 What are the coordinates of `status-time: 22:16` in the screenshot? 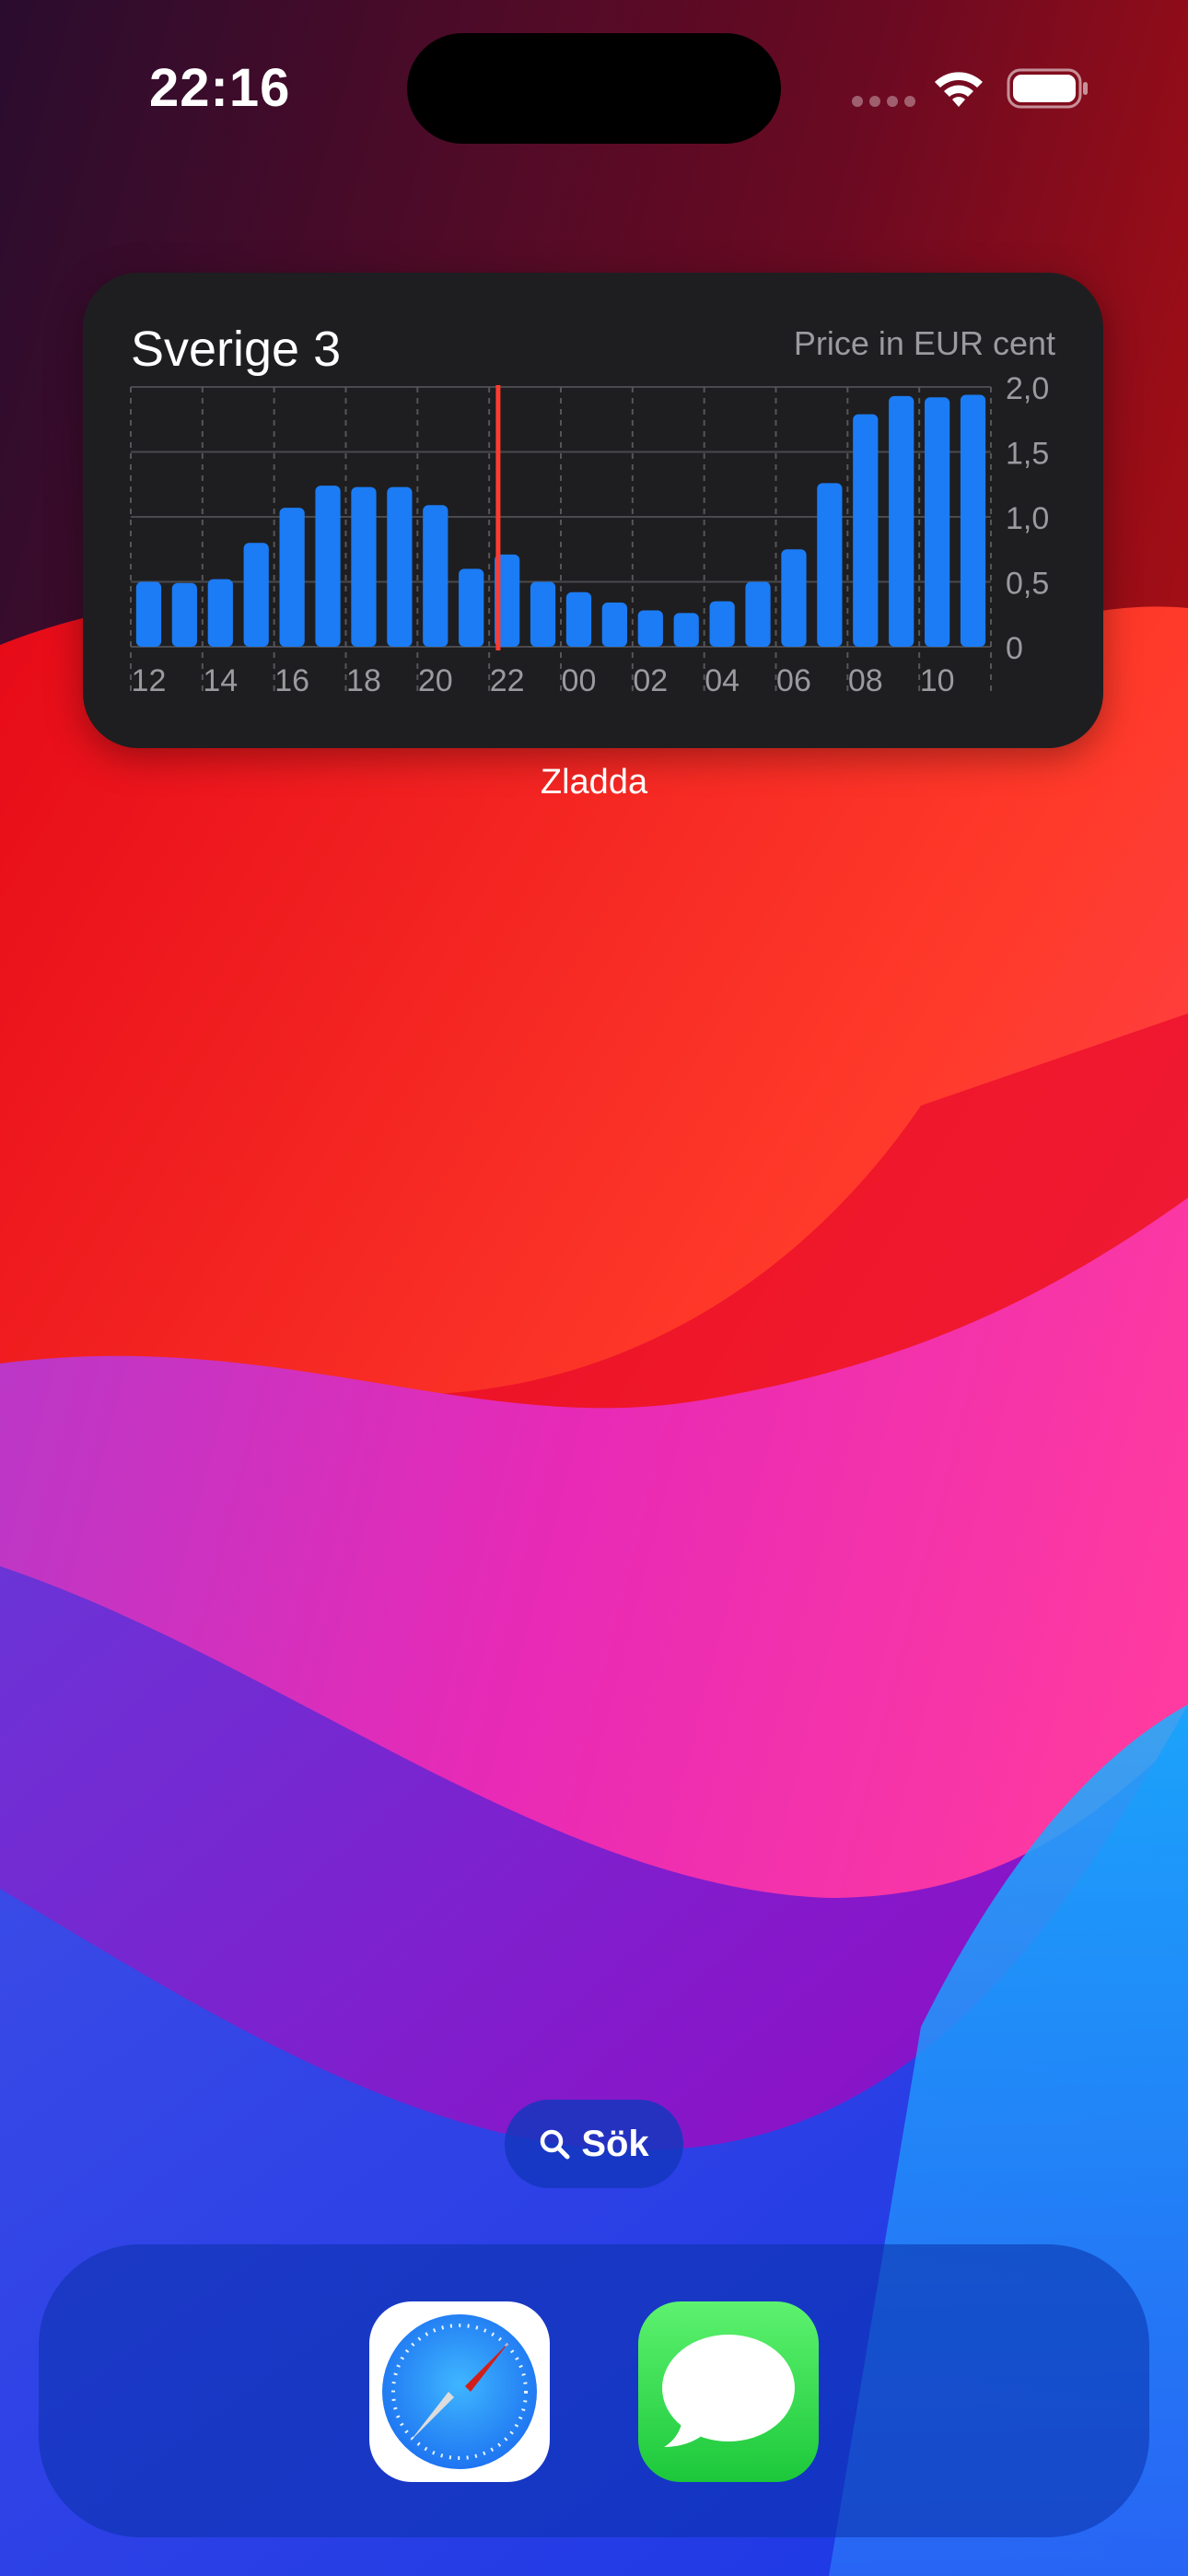 It's located at (220, 88).